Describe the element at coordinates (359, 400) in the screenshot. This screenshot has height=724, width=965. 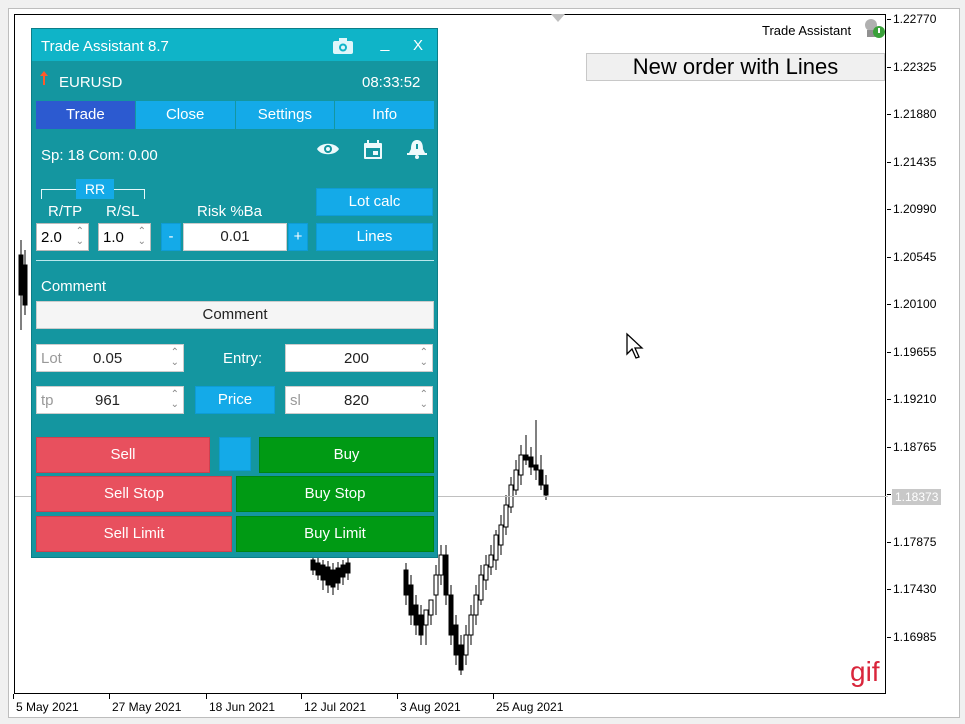
I see `sl-stepper: sl 820 ⌃ ⌄` at that location.